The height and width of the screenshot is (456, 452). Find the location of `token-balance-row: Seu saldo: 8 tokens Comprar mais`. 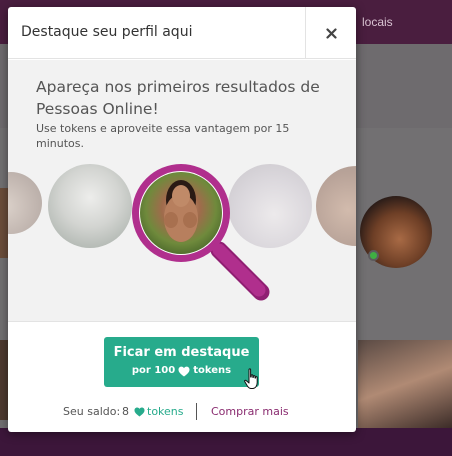

token-balance-row: Seu saldo: 8 tokens Comprar mais is located at coordinates (182, 412).